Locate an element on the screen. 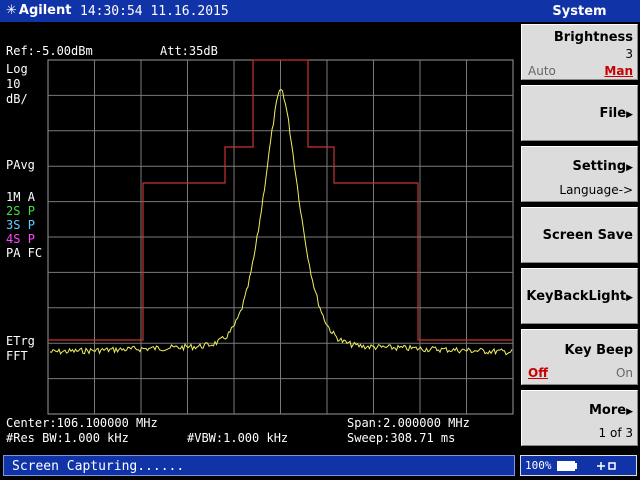  sweep-time: Sweep:308.71 ms is located at coordinates (401, 438).